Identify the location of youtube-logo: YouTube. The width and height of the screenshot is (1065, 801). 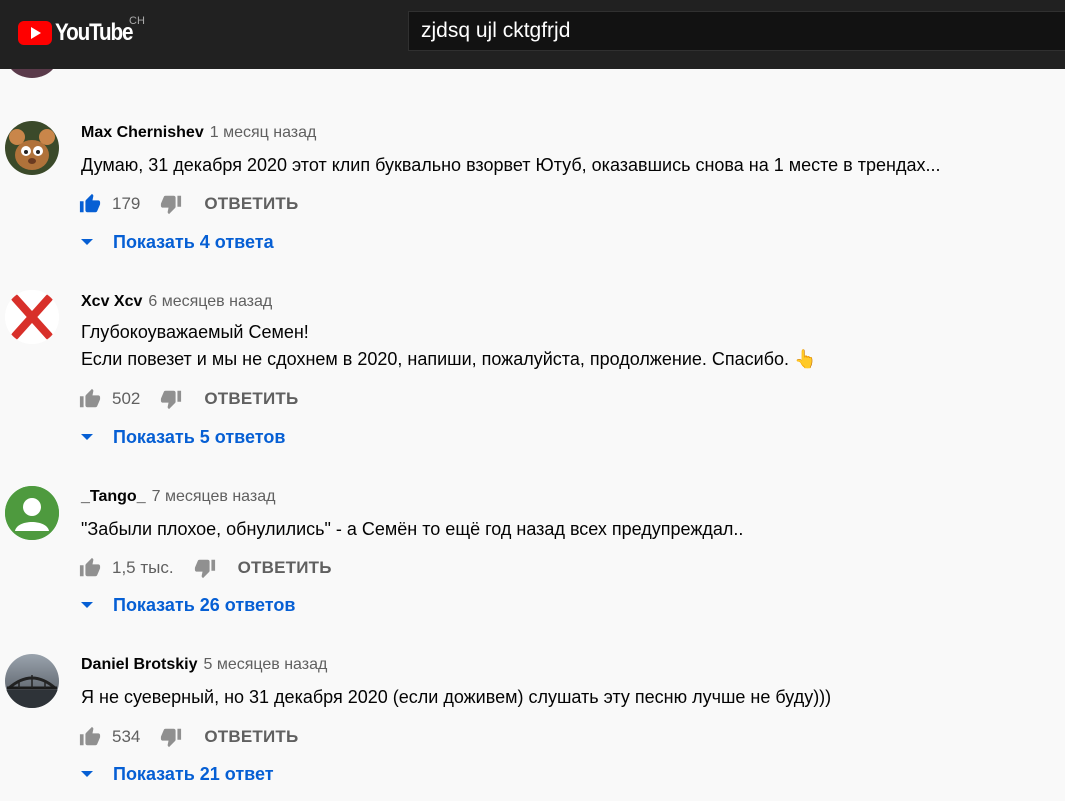
(81, 33).